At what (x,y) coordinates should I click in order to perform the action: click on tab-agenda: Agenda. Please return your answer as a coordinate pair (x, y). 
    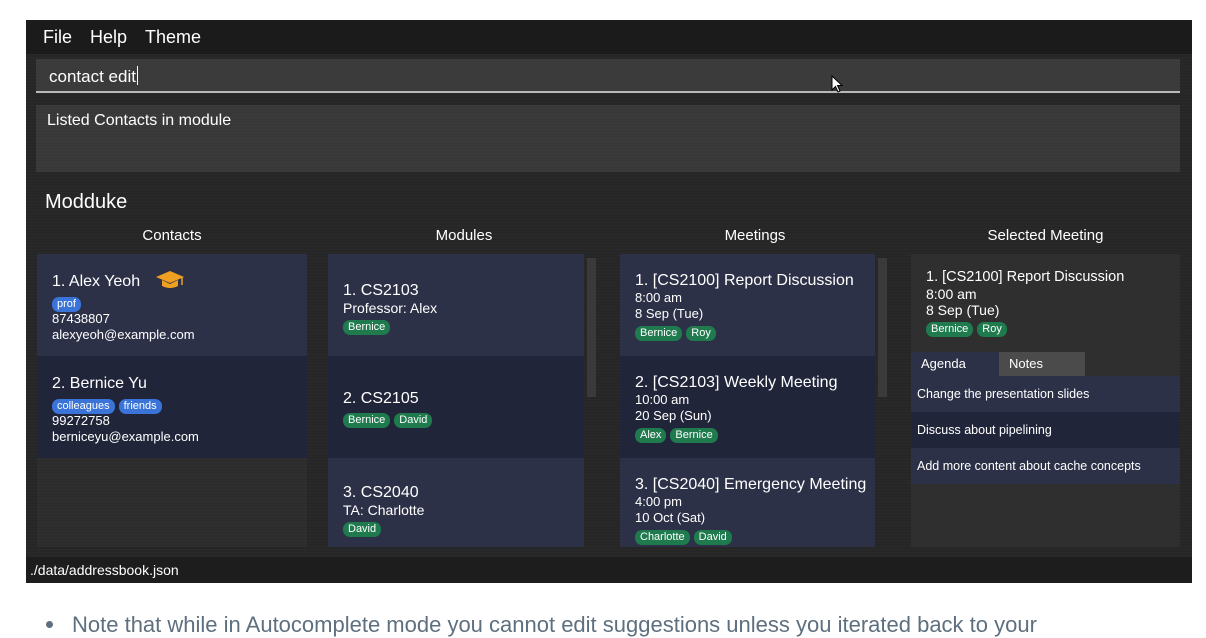
    Looking at the image, I should click on (955, 364).